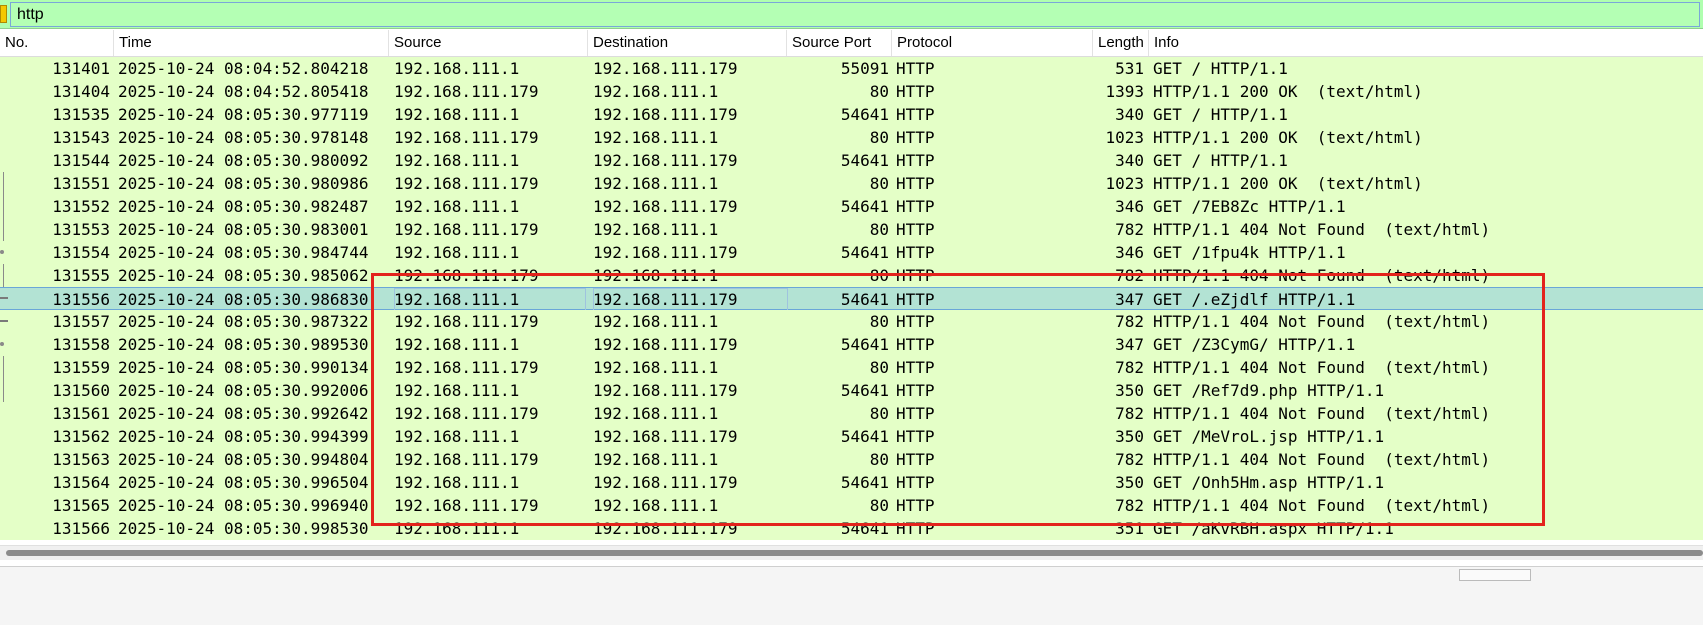  Describe the element at coordinates (243, 505) in the screenshot. I see `cell-time: 2025-10-24 08:05:30.996940` at that location.